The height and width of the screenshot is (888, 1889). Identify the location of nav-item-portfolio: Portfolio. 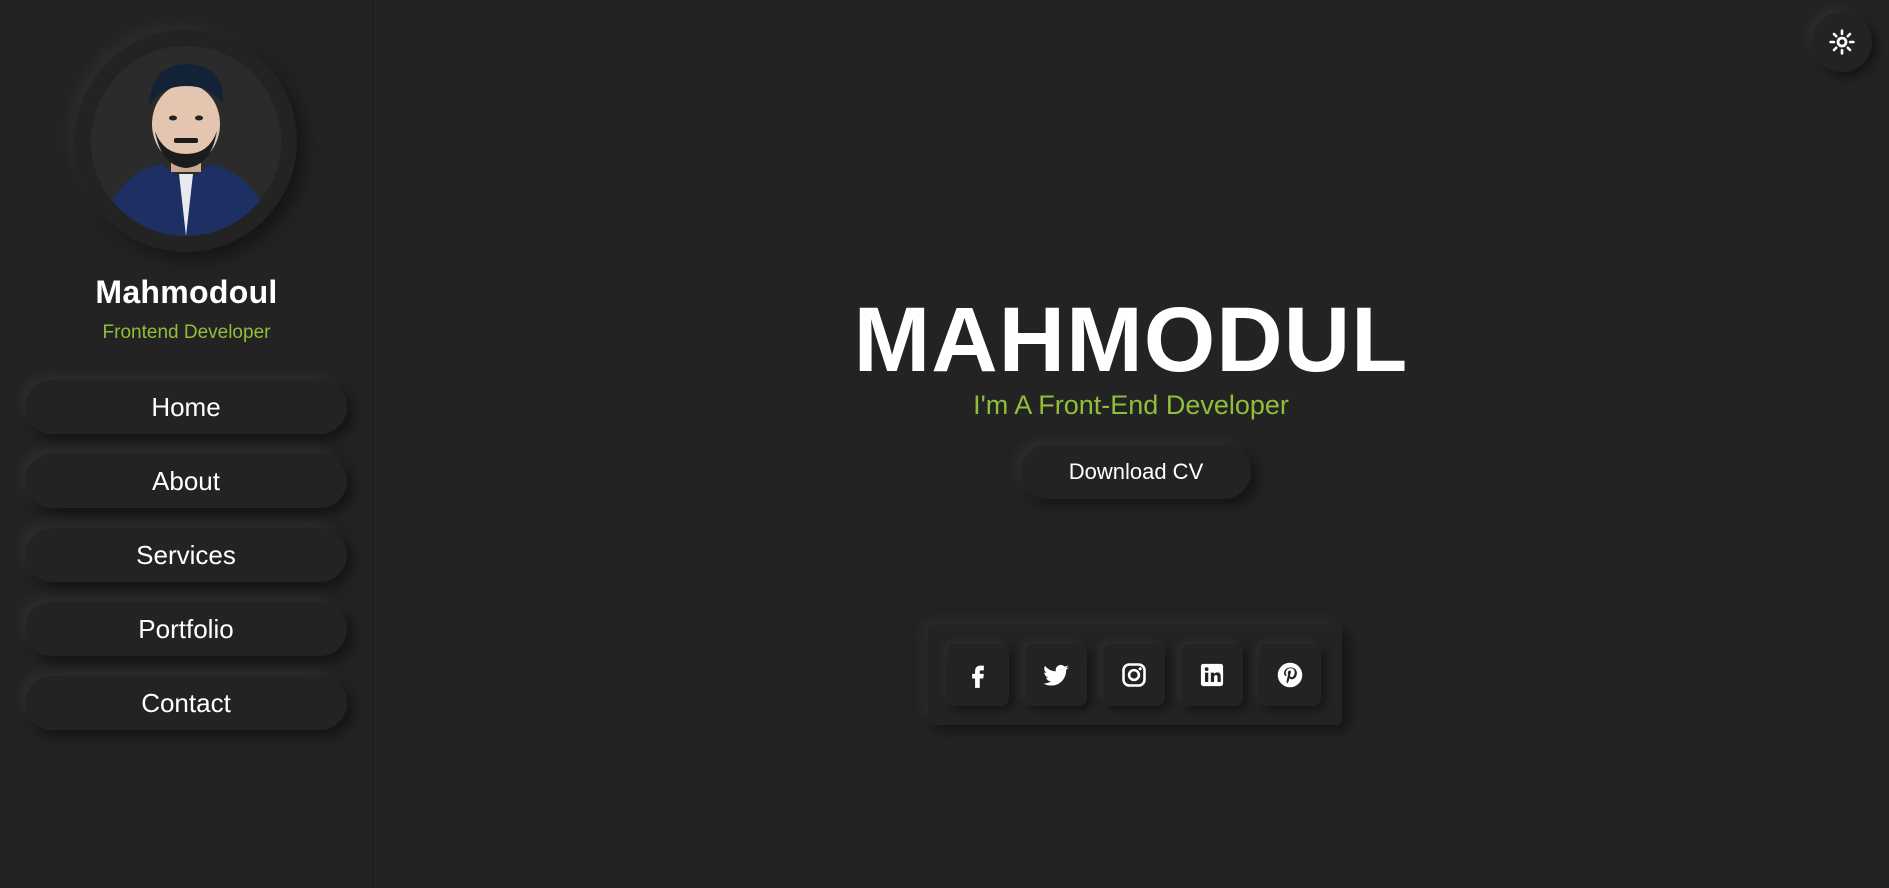
(186, 629).